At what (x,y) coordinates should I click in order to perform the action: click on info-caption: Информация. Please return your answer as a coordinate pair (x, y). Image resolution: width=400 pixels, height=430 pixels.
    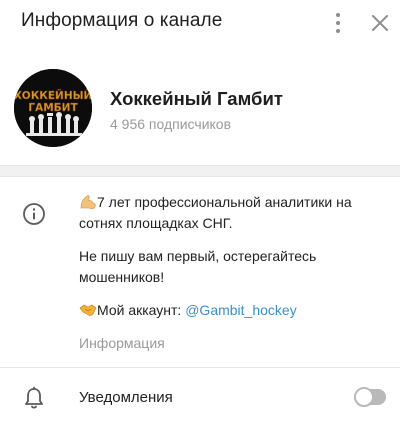
    Looking at the image, I should click on (122, 343).